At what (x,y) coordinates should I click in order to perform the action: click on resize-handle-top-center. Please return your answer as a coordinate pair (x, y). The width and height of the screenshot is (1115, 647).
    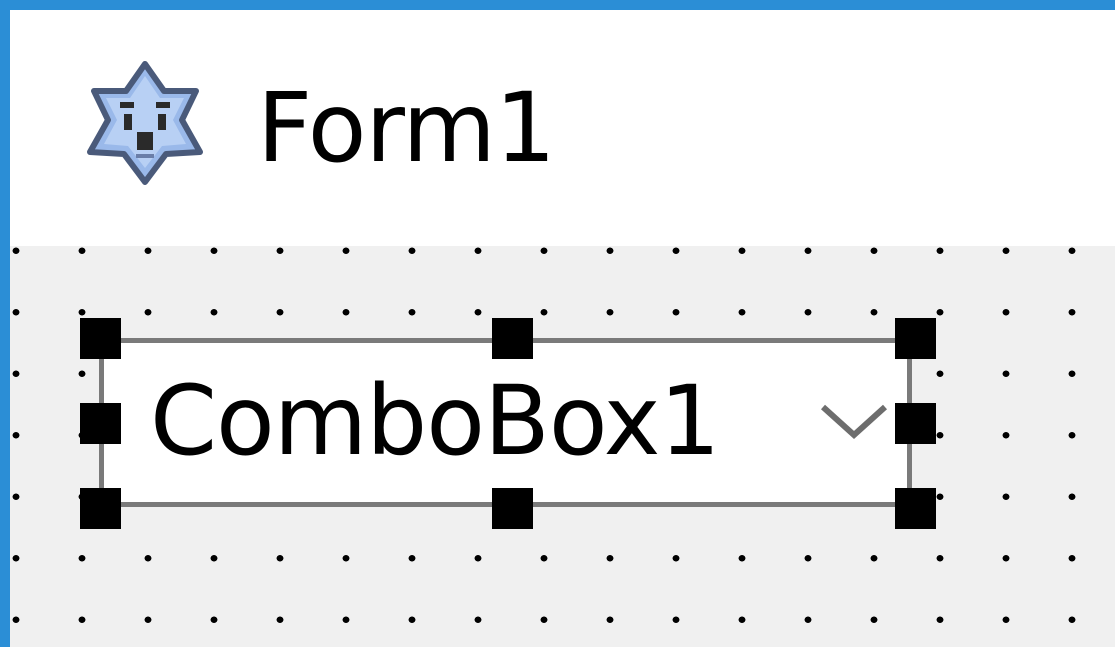
    Looking at the image, I should click on (512, 338).